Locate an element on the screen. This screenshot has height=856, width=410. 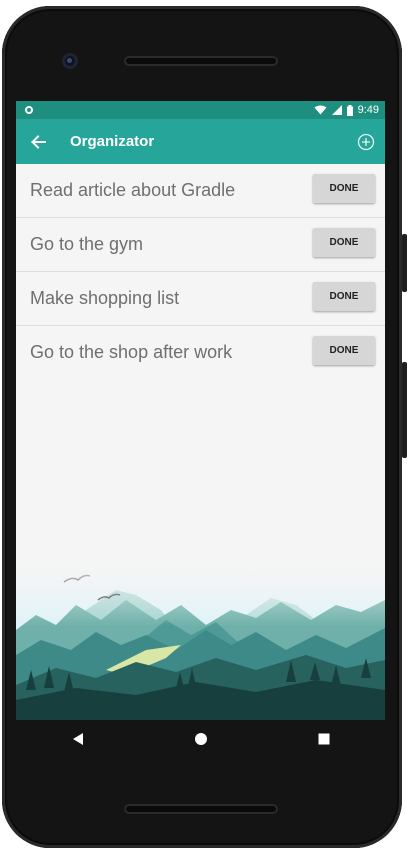
top-speaker is located at coordinates (201, 61).